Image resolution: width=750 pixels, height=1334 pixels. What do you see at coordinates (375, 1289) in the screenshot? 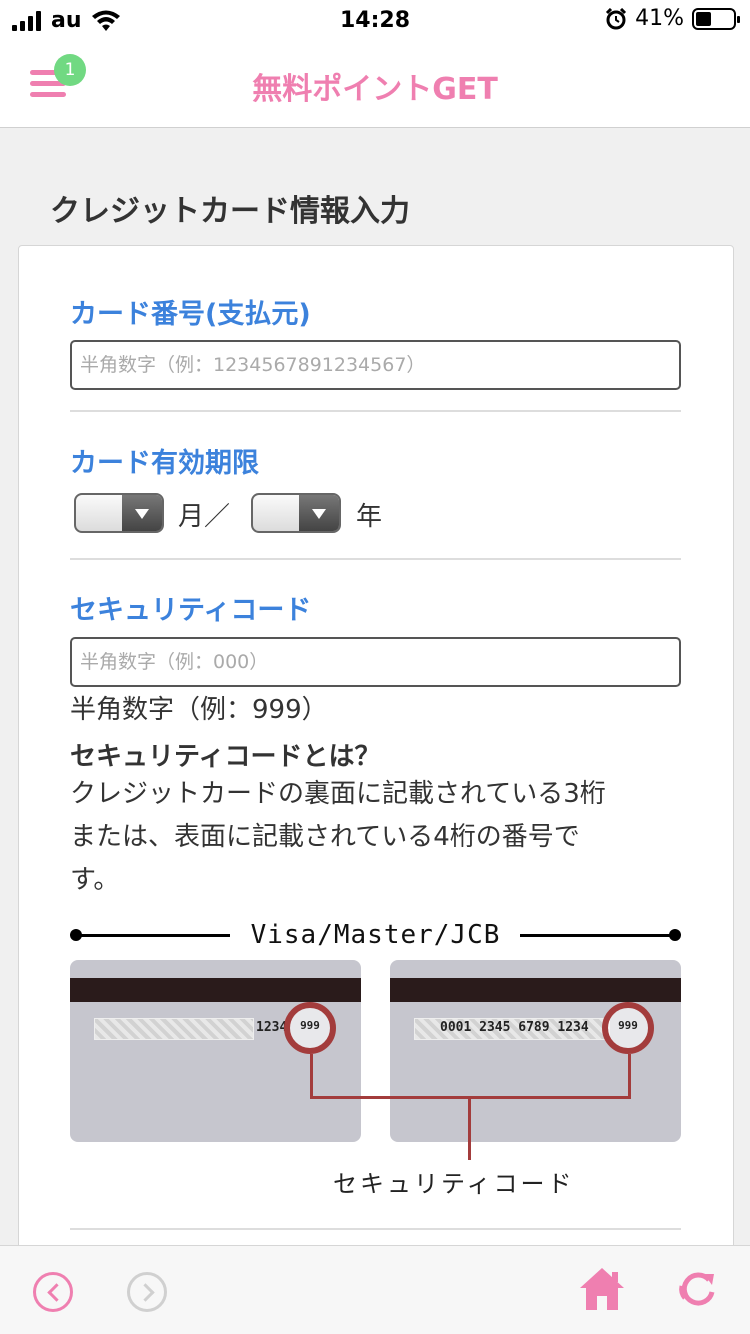
I see `bottom-toolbar` at bounding box center [375, 1289].